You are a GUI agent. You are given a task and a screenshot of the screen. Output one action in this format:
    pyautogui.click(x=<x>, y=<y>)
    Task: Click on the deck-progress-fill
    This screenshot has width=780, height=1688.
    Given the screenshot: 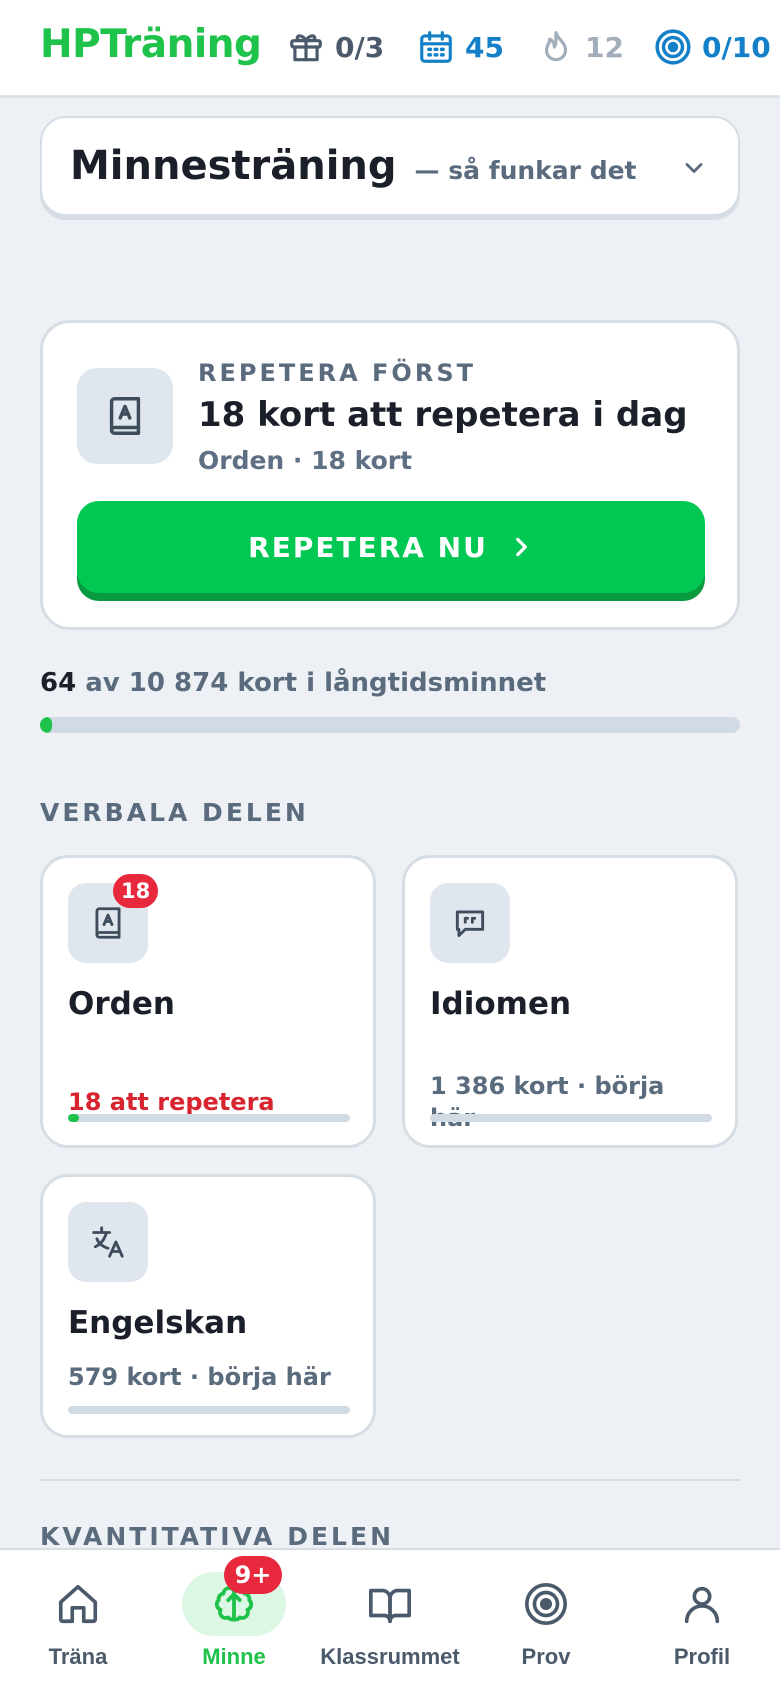 What is the action you would take?
    pyautogui.click(x=74, y=1118)
    